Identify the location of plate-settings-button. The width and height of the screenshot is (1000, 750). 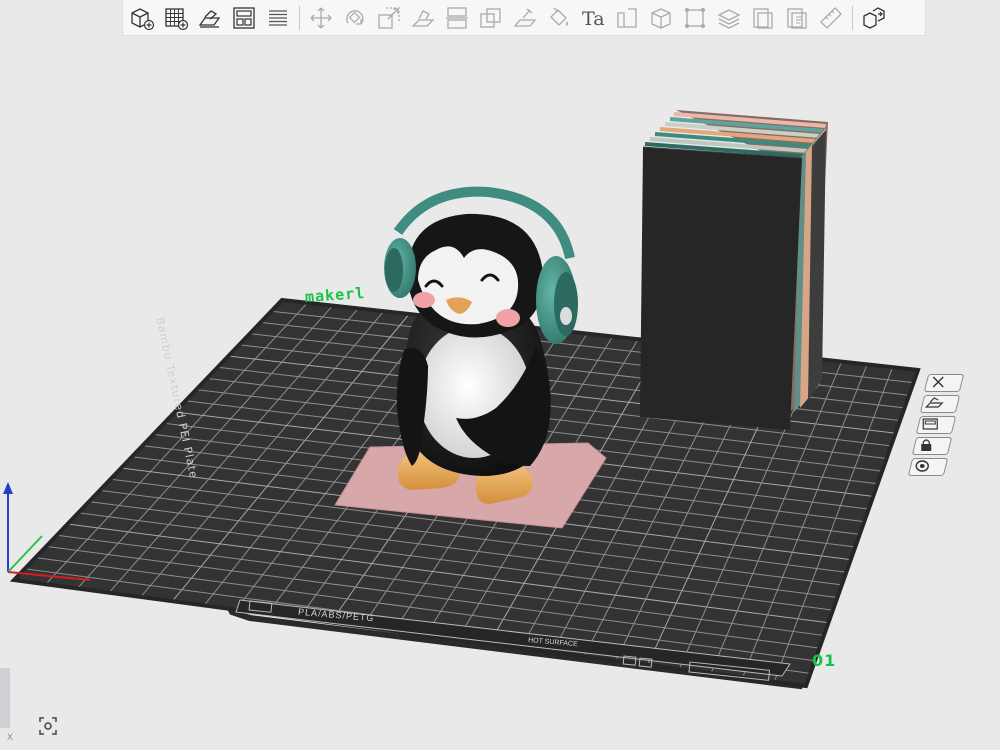
(928, 467).